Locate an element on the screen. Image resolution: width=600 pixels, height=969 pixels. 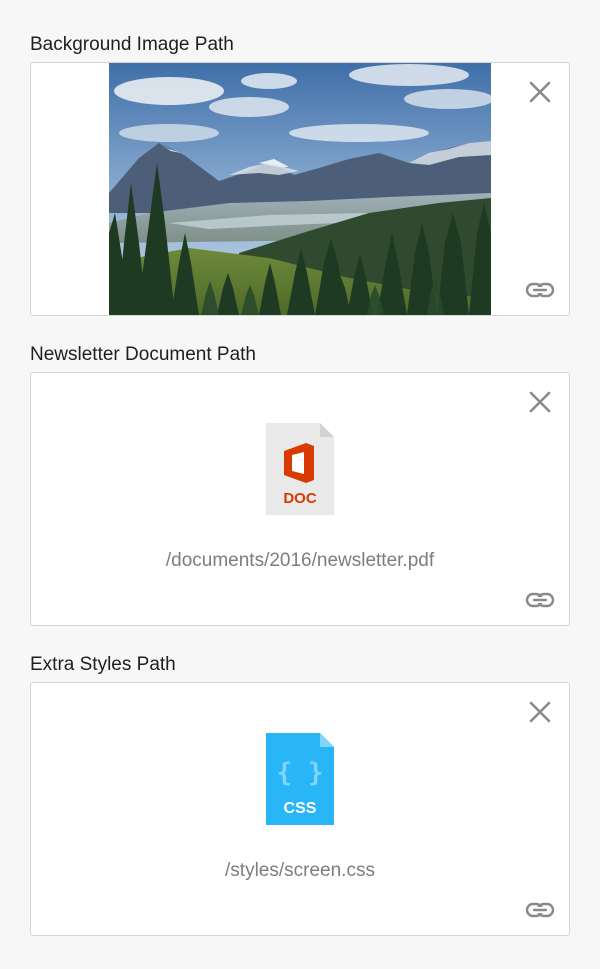
doc-file-type-label: DOC is located at coordinates (300, 498).